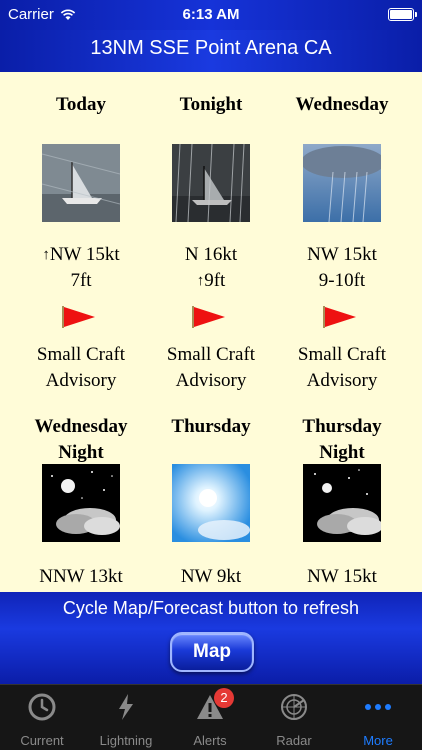  What do you see at coordinates (81, 440) in the screenshot?
I see `forecast-period-wednesday-night: Wednesday Night` at bounding box center [81, 440].